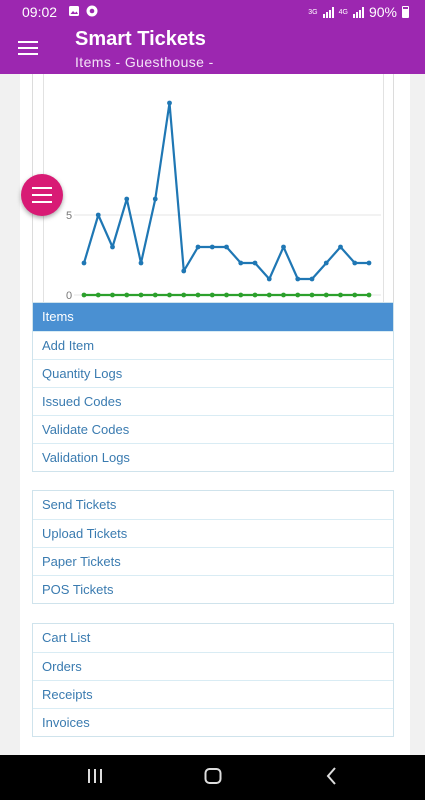  I want to click on android-nav-bar, so click(212, 777).